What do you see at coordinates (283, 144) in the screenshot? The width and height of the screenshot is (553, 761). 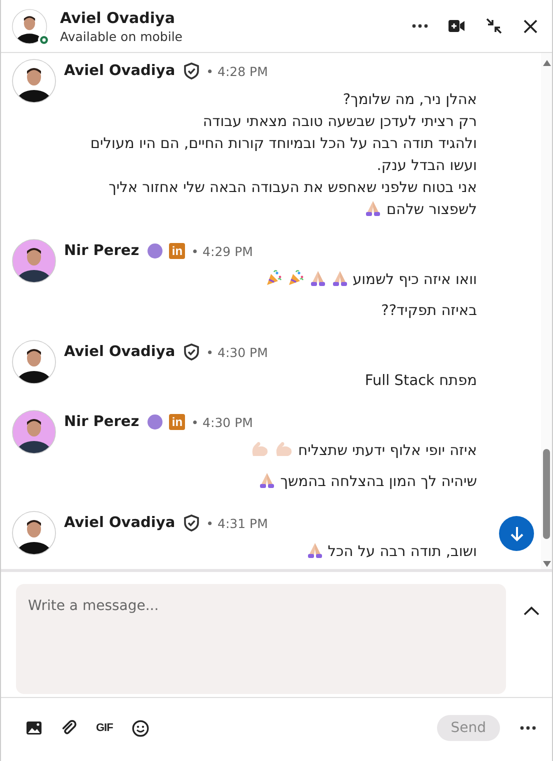 I see `message-text: ולהגיד תודה רבה על הכל ובמיוחד קורות החיים, הם היו מעולים` at bounding box center [283, 144].